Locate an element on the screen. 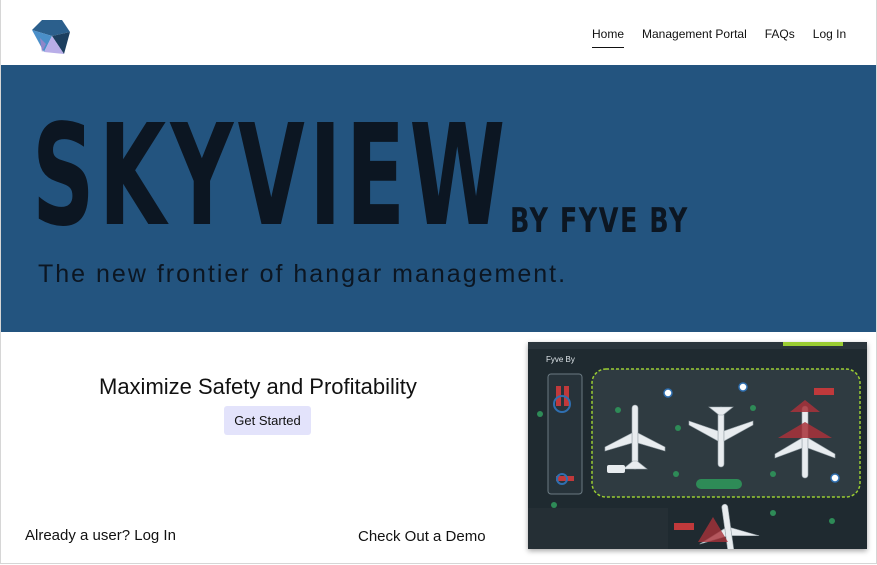 This screenshot has height=565, width=877. nav-faqs-link: FAQs is located at coordinates (780, 37).